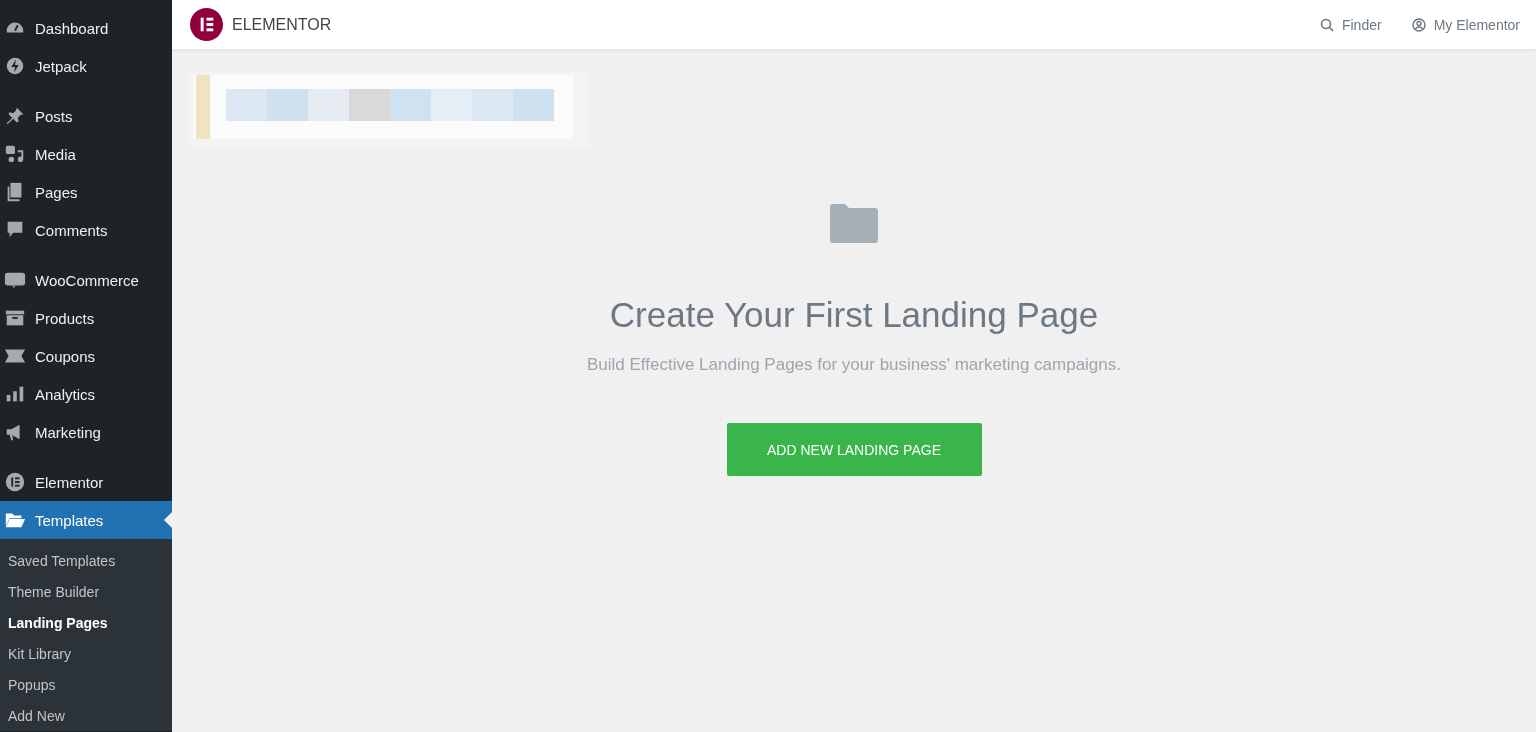  What do you see at coordinates (86, 684) in the screenshot?
I see `submenu-item: Popups` at bounding box center [86, 684].